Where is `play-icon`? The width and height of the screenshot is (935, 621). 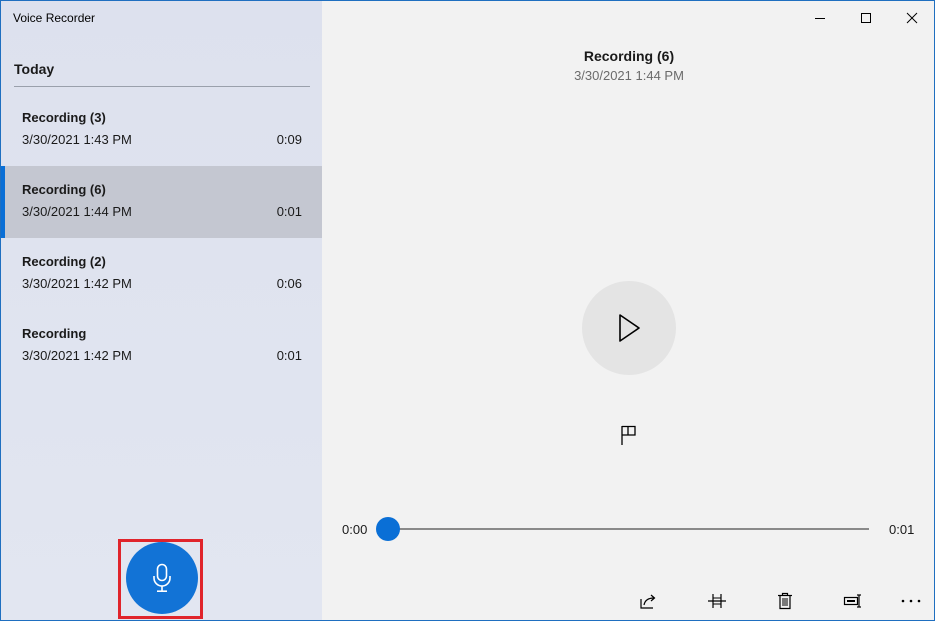
play-icon is located at coordinates (629, 328).